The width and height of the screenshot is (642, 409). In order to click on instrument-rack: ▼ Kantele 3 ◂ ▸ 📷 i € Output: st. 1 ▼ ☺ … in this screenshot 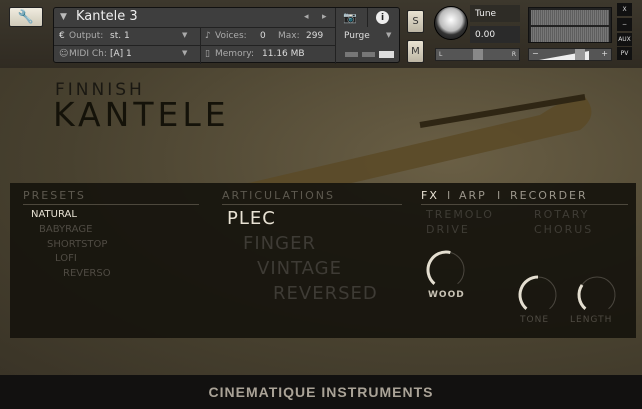, I will do `click(226, 35)`.